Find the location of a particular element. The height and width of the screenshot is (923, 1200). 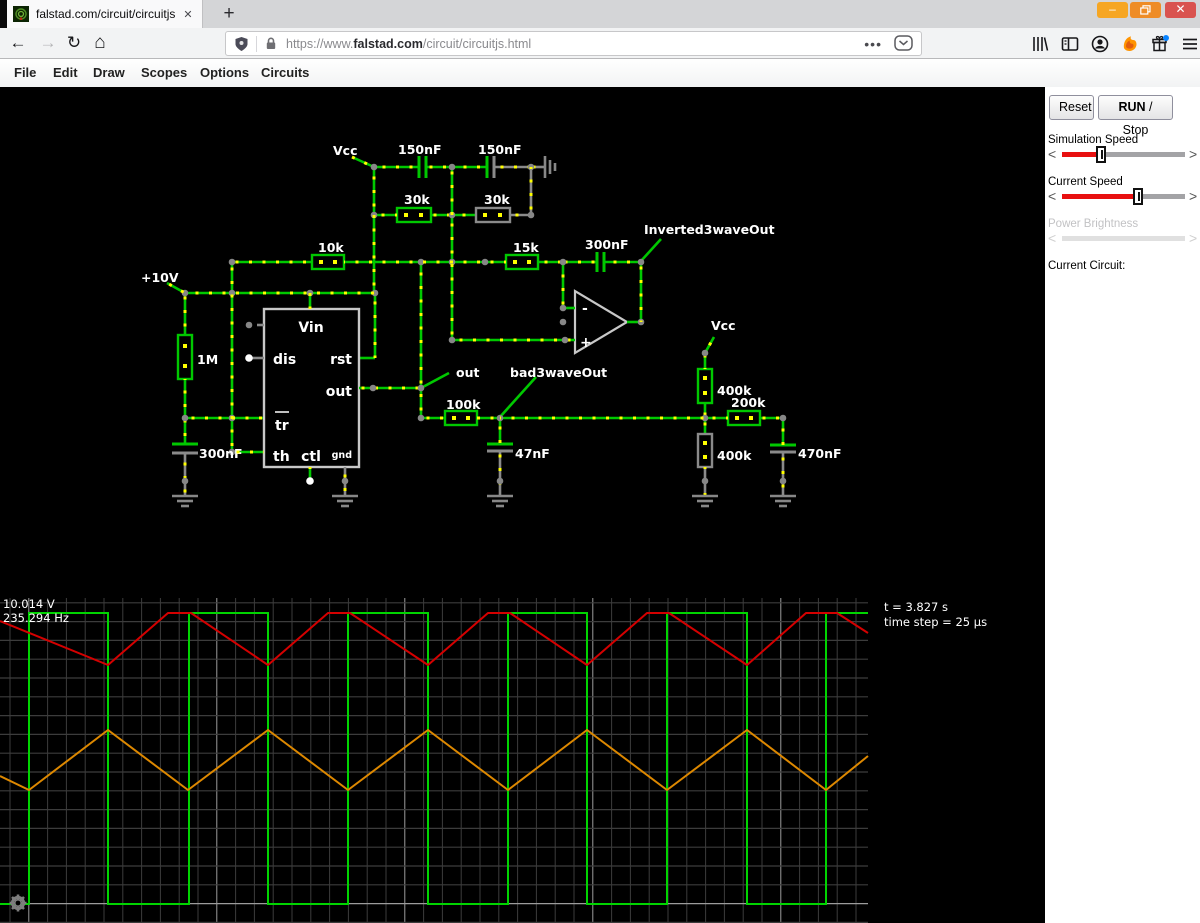

label-r1m: 1M is located at coordinates (207, 359).